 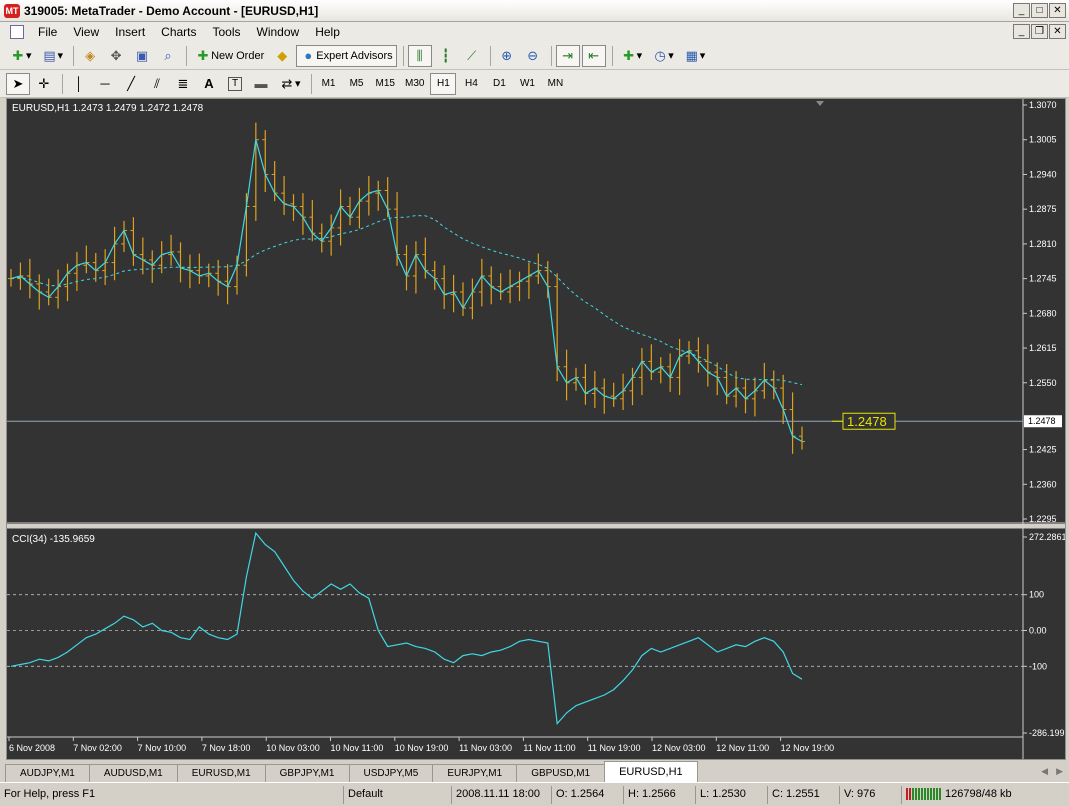 What do you see at coordinates (130, 32) in the screenshot?
I see `menu-insert: Insert` at bounding box center [130, 32].